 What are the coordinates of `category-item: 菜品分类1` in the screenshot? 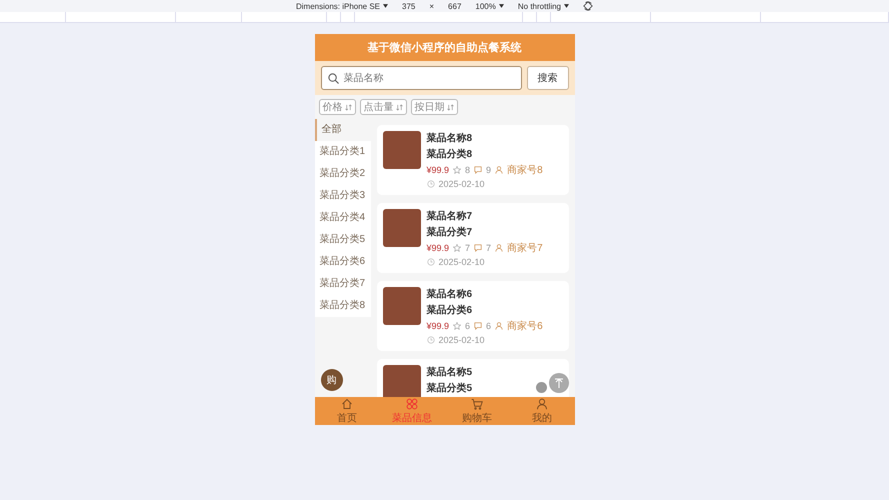 It's located at (342, 152).